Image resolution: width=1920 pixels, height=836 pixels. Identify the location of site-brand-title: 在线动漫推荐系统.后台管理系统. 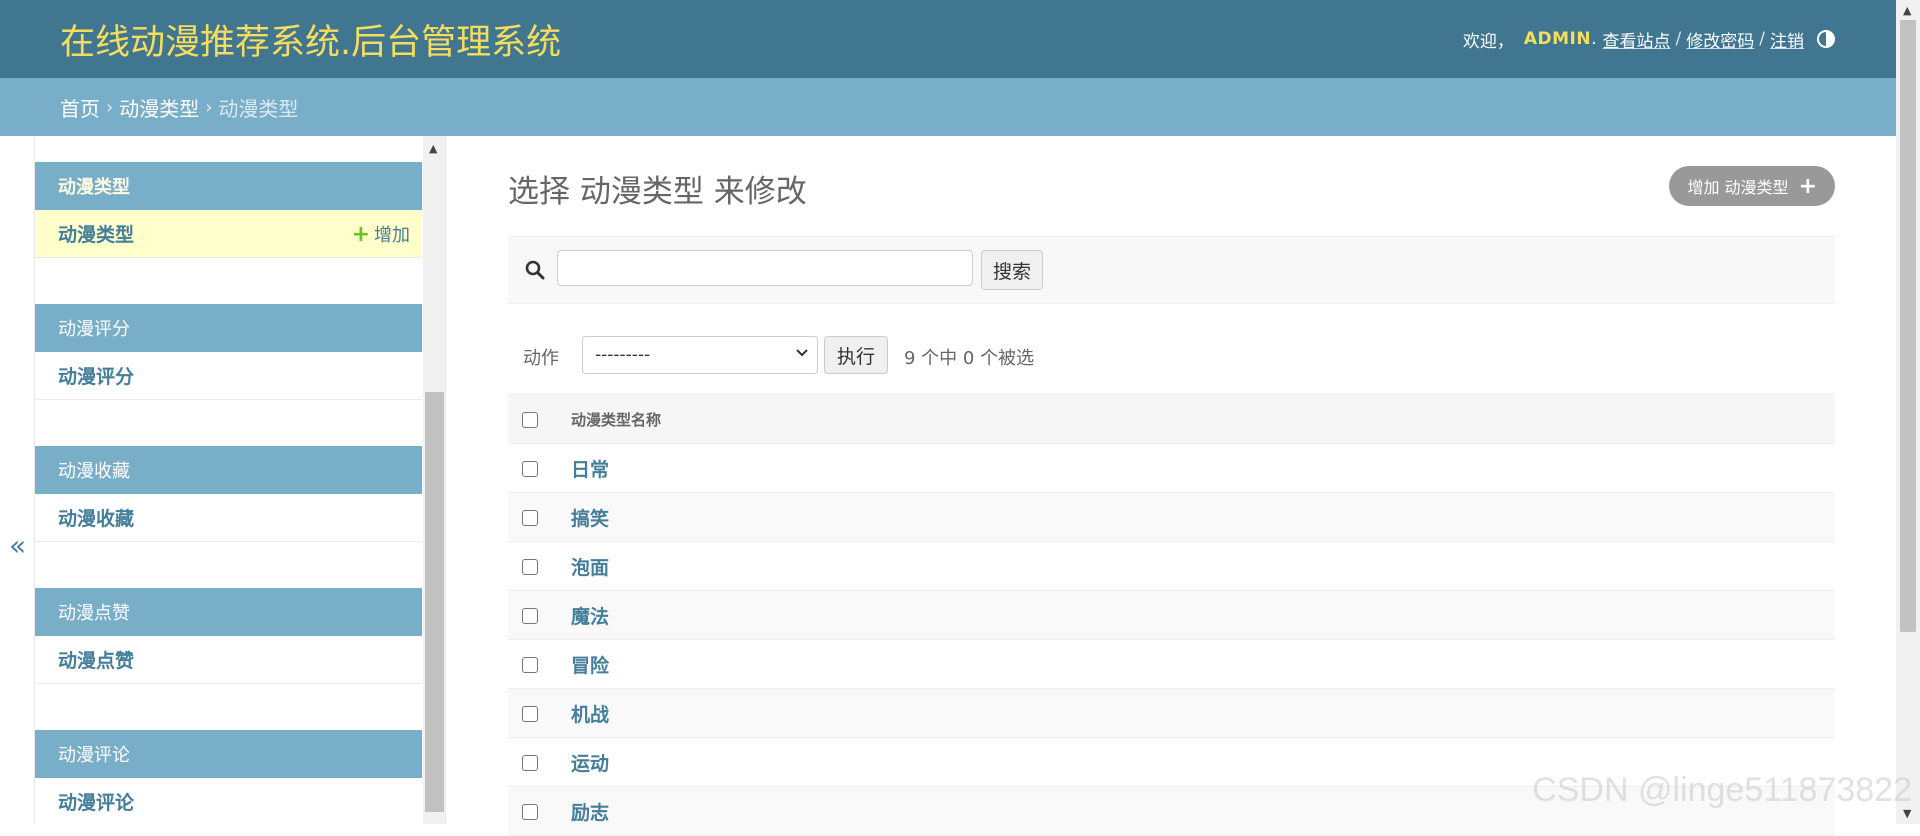
(310, 39).